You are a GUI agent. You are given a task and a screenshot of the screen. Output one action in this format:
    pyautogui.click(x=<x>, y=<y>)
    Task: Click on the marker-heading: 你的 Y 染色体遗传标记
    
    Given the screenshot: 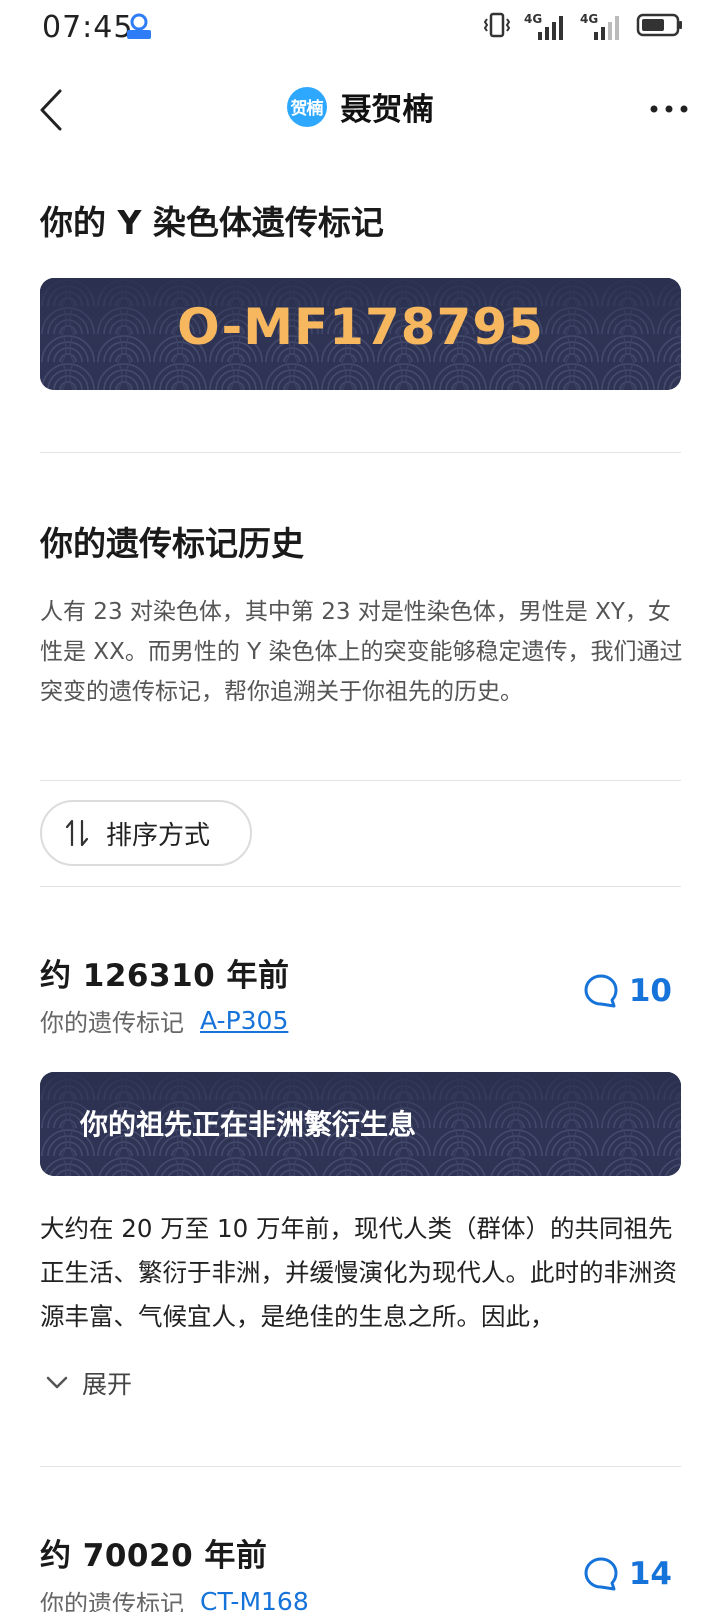 What is the action you would take?
    pyautogui.click(x=212, y=222)
    